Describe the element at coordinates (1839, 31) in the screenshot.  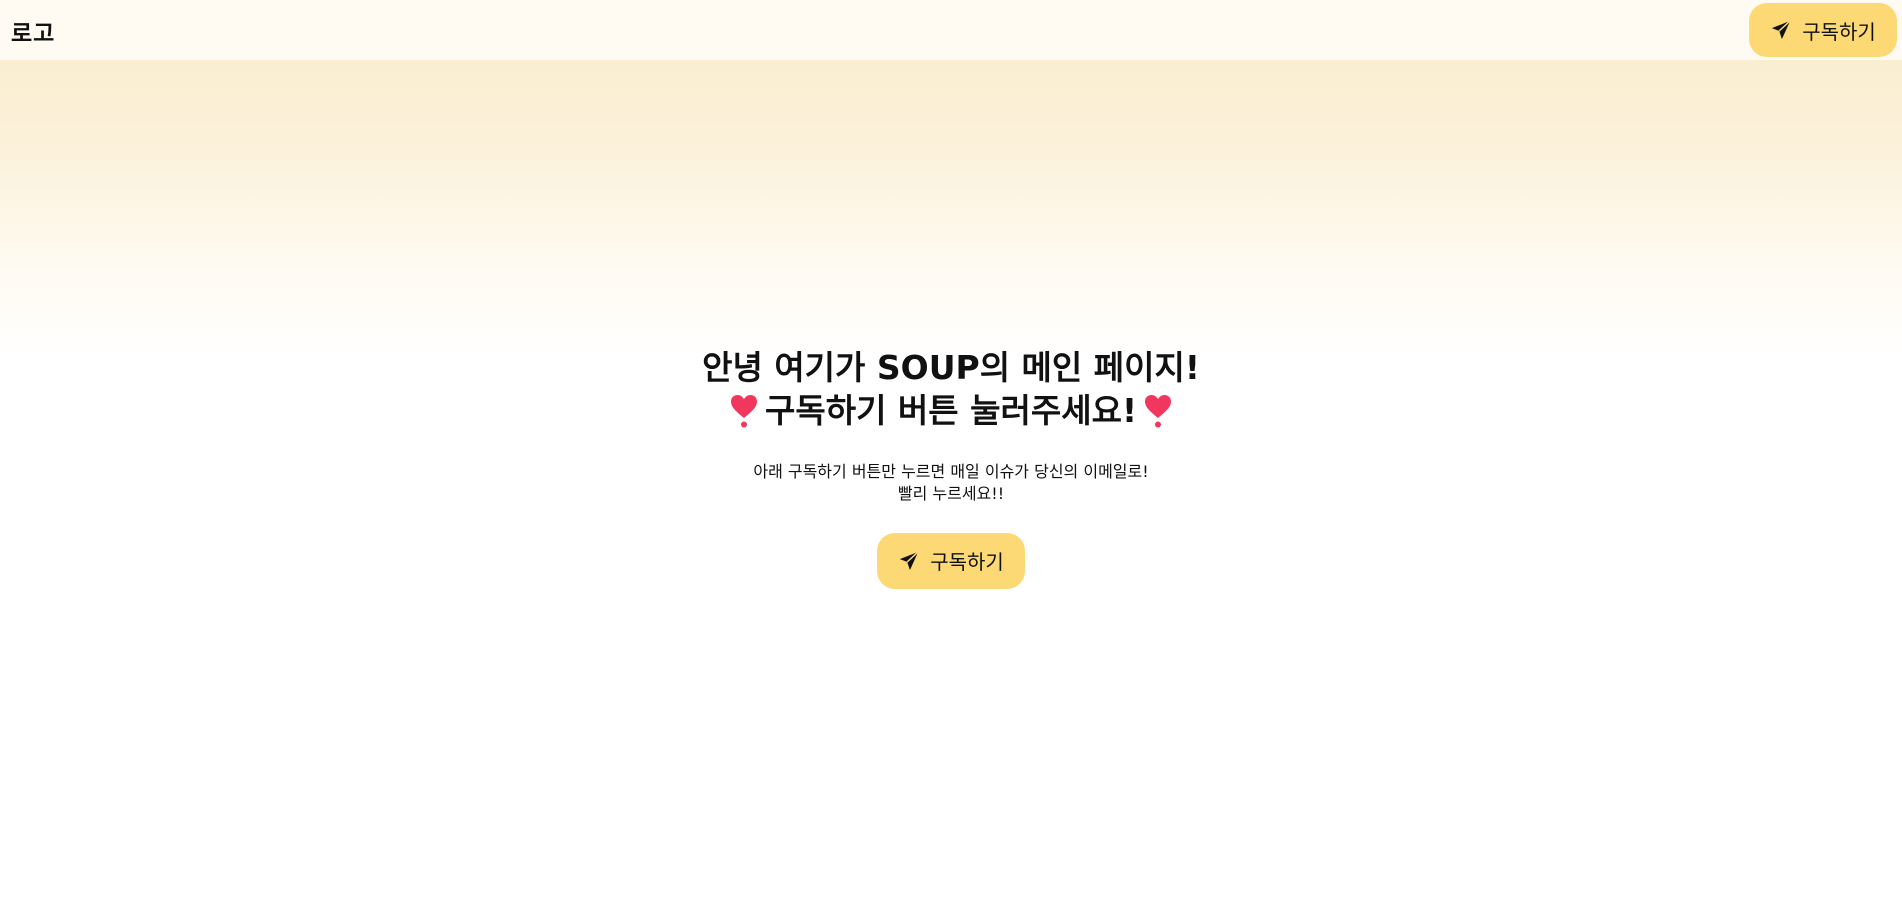
I see `header-subscribe-label: 구독하기` at that location.